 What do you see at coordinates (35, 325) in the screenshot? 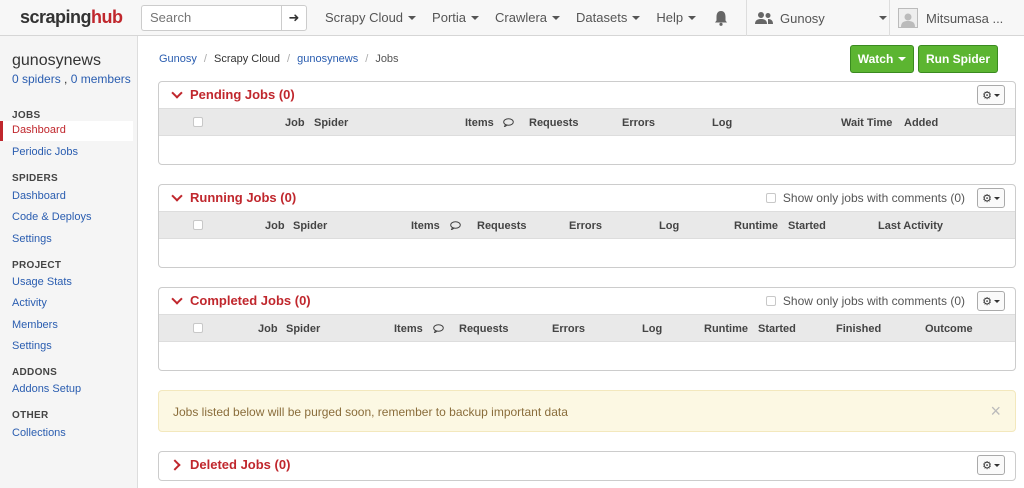
I see `sidebar-item-members: Members` at bounding box center [35, 325].